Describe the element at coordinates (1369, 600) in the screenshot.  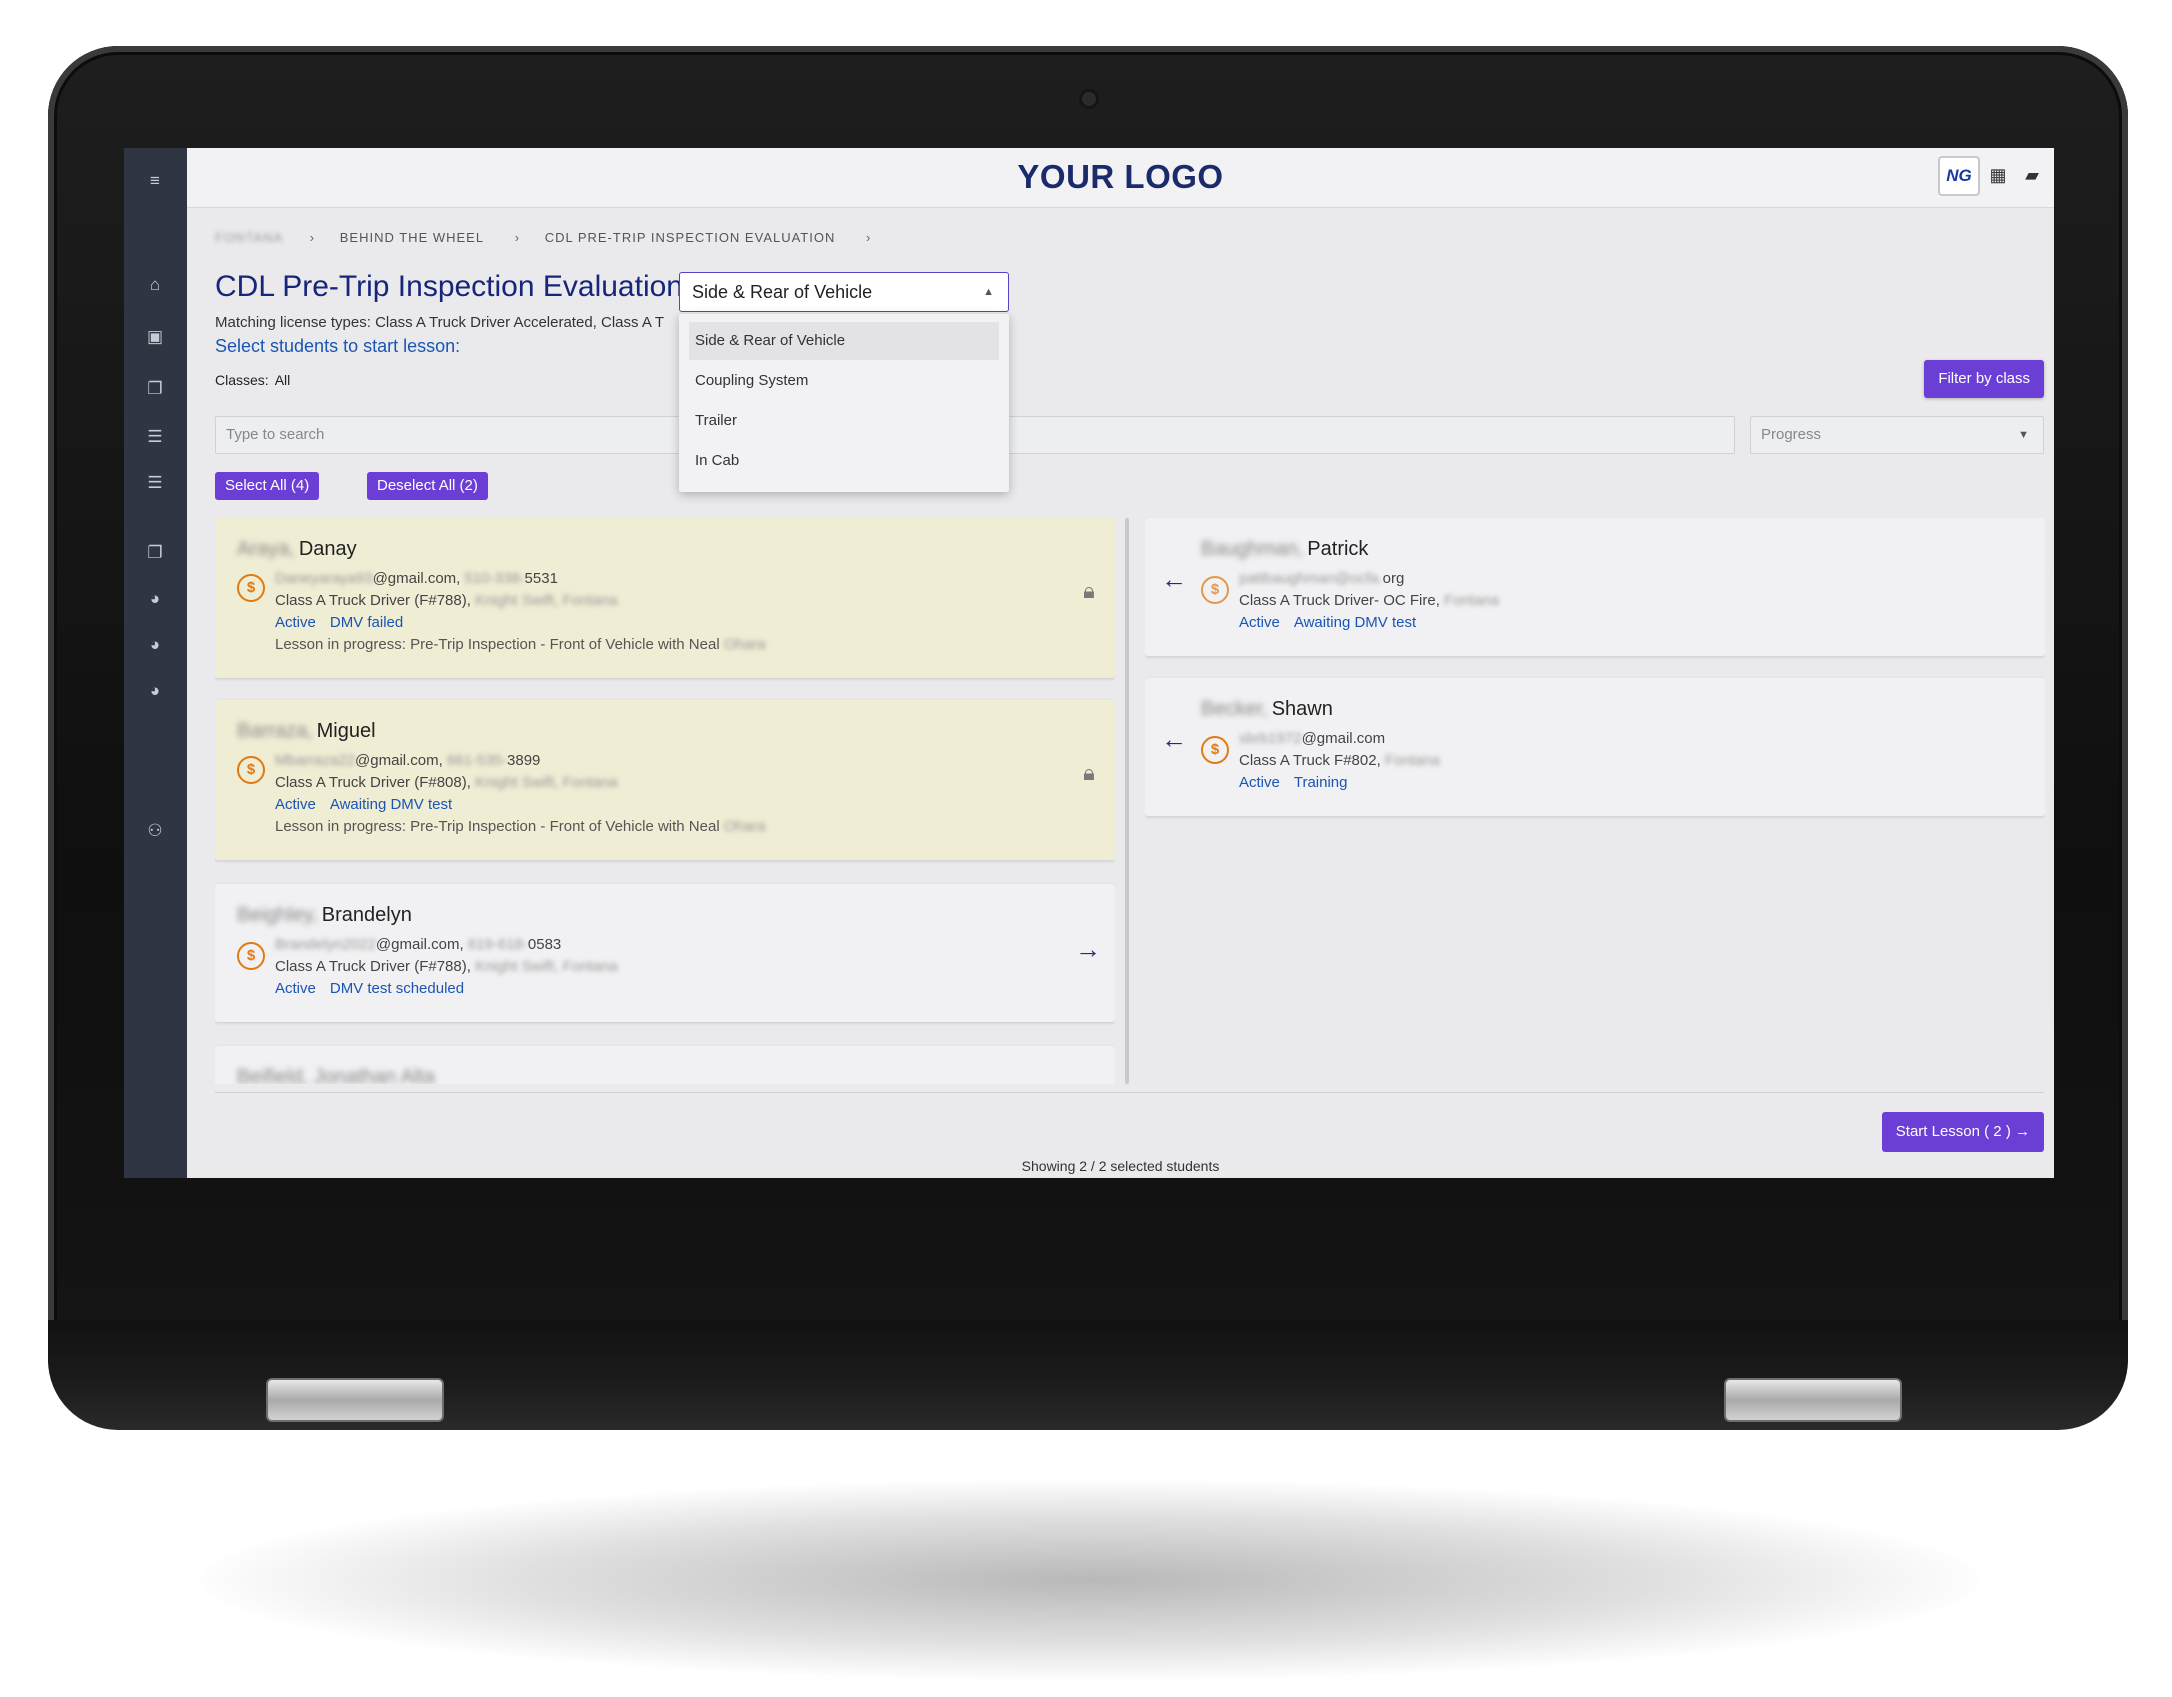
I see `student-license: Class A Truck Driver- OC Fire, Fontana` at that location.